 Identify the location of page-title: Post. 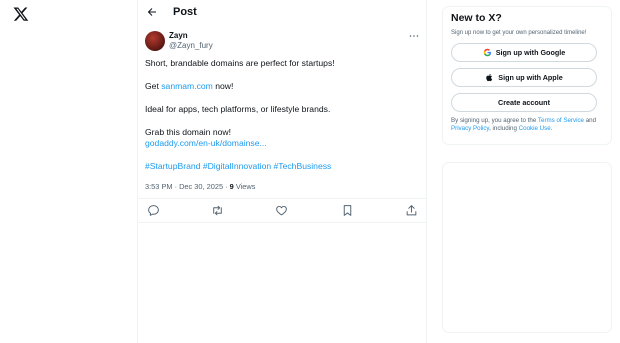
(185, 12).